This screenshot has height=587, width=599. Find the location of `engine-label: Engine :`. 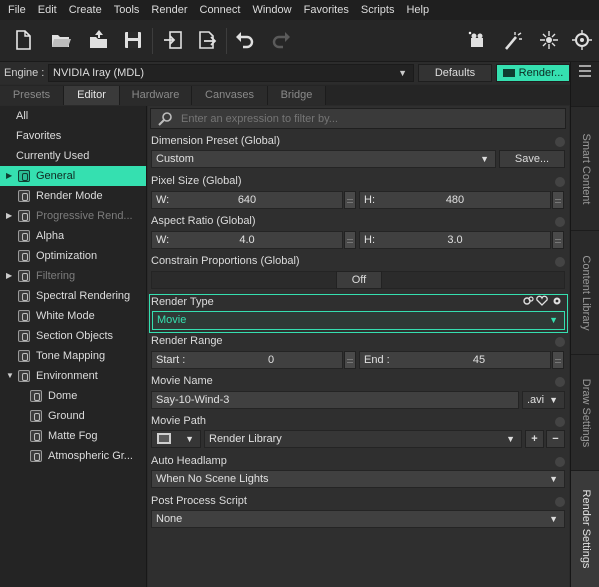

engine-label: Engine : is located at coordinates (24, 73).